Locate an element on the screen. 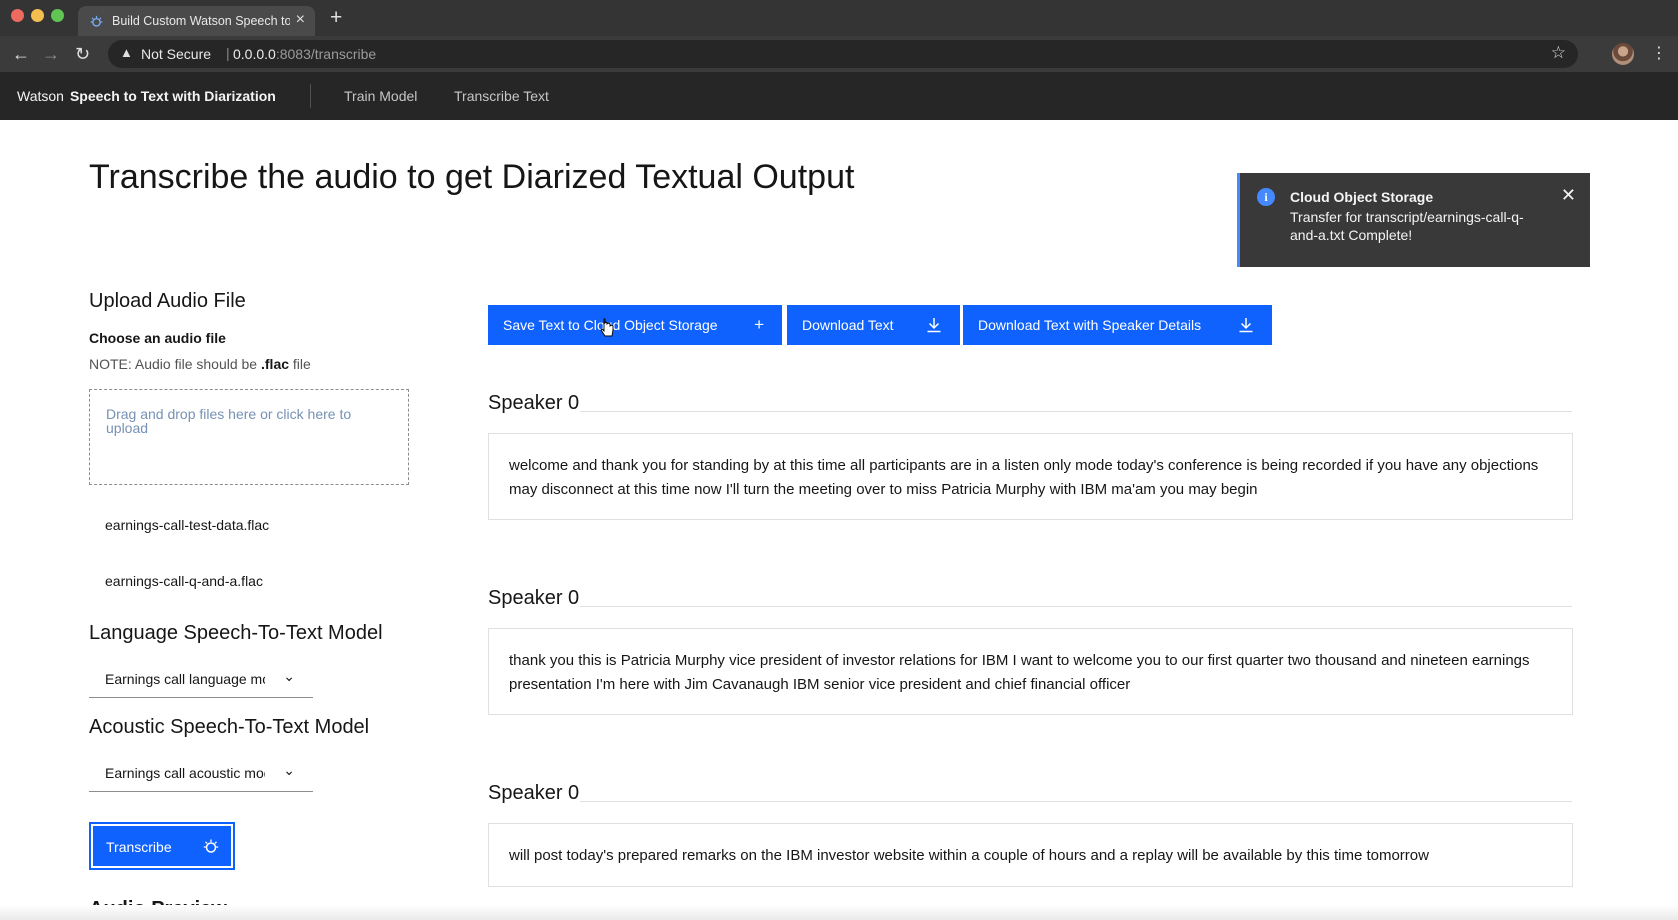 The width and height of the screenshot is (1678, 920). download-text-label: Download Text is located at coordinates (848, 325).